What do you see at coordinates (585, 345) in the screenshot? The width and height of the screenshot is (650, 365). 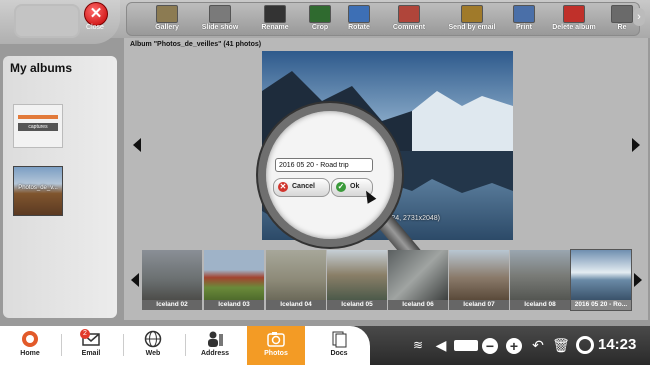 I see `help-lifebuoy-icon` at bounding box center [585, 345].